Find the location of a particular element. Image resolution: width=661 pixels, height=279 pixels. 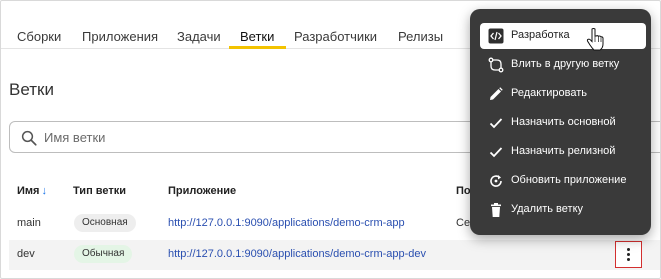

row-actions-button is located at coordinates (628, 254).